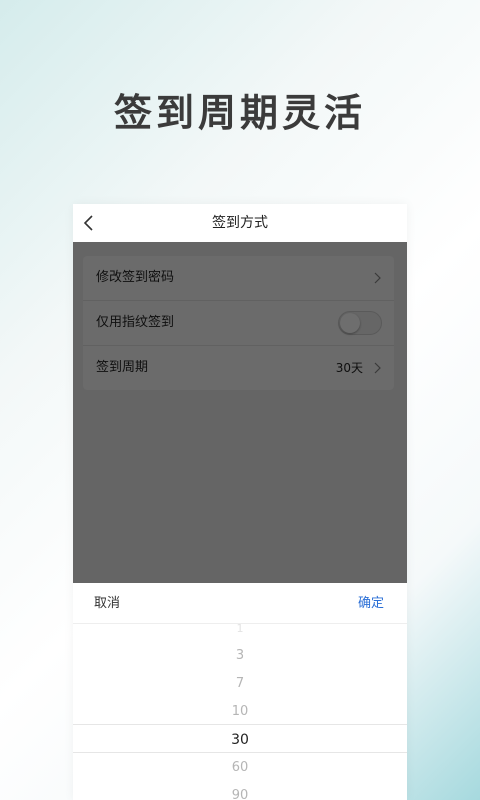  Describe the element at coordinates (135, 277) in the screenshot. I see `setting-label: 修改签到密码` at that location.